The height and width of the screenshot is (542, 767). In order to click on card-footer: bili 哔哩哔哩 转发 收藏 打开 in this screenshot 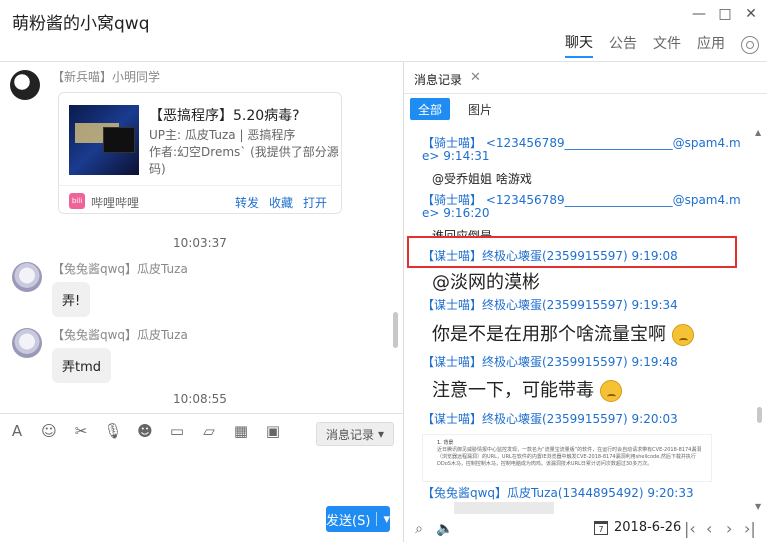, I will do `click(200, 200)`.